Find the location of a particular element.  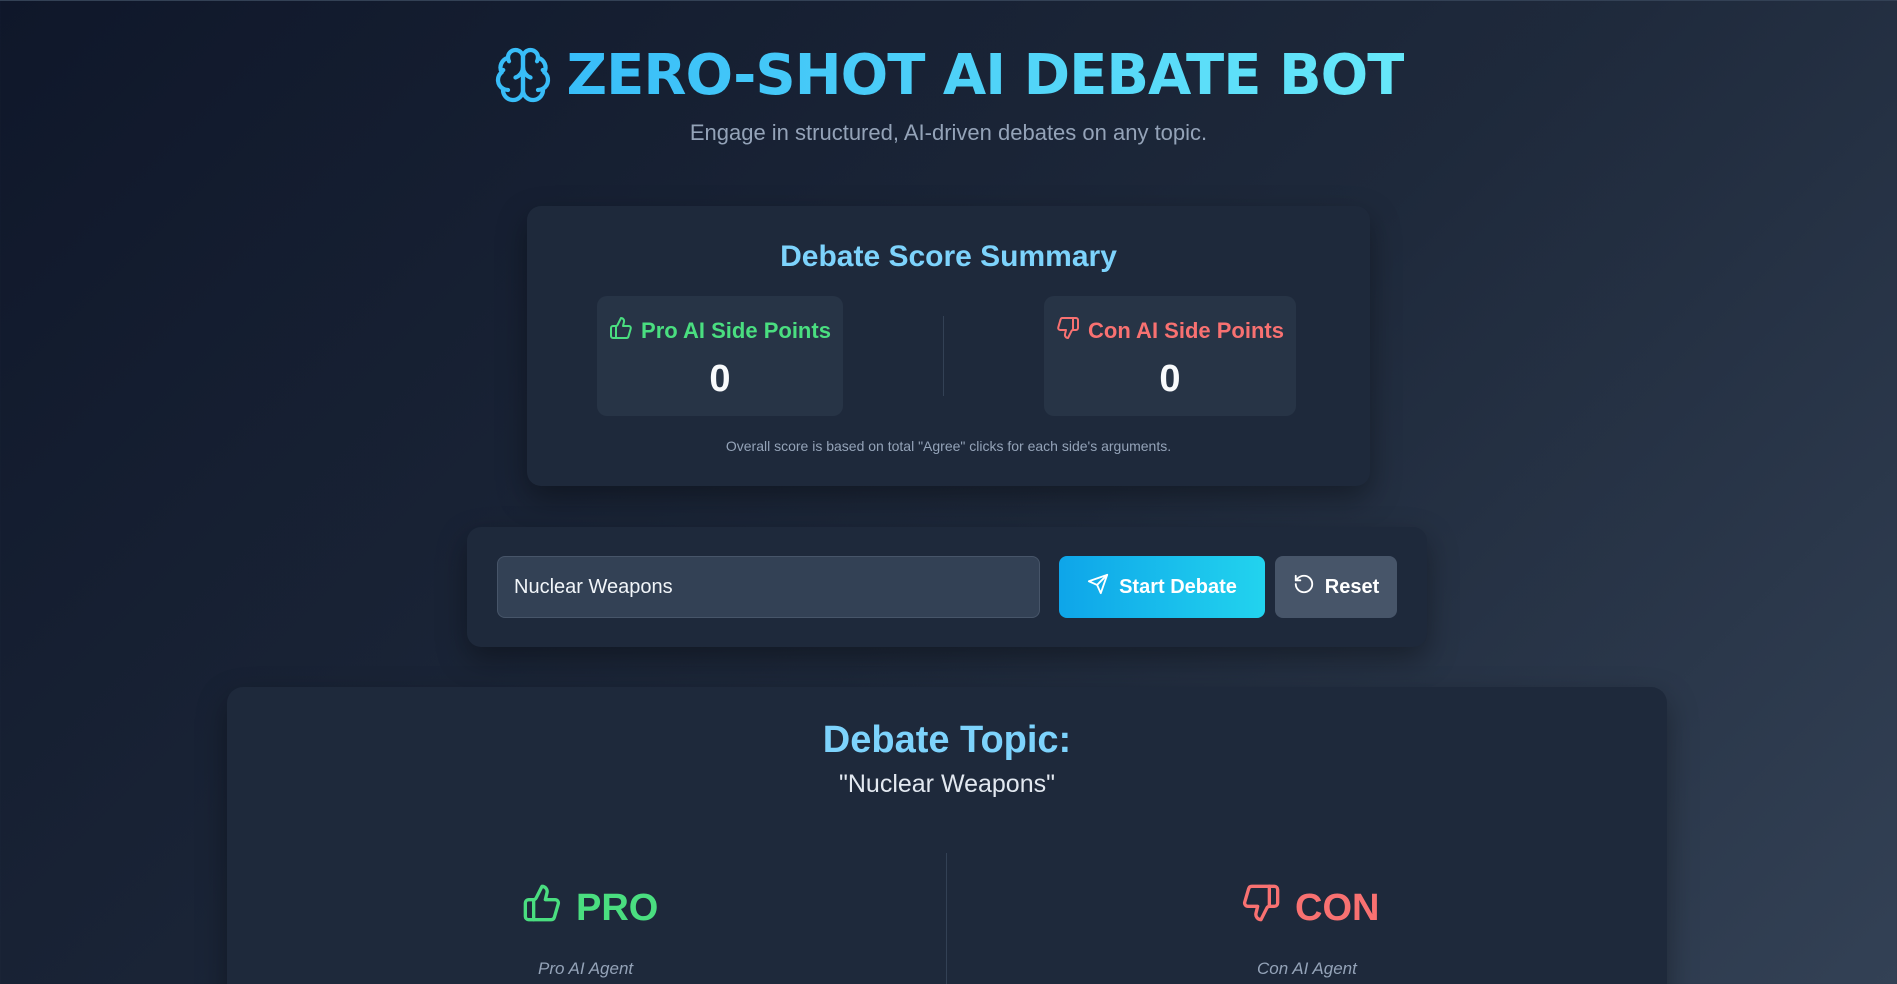

debate-topic-heading: Debate Topic: is located at coordinates (947, 740).